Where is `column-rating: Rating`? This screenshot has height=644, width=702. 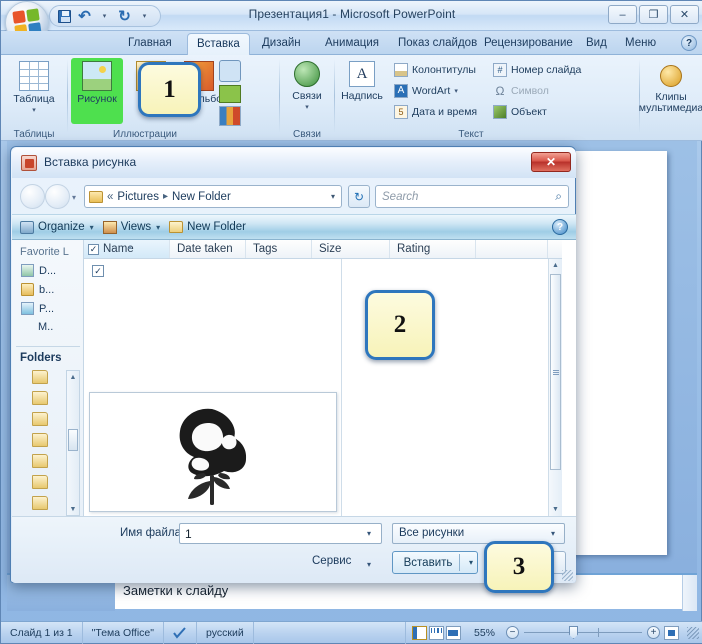
column-rating: Rating is located at coordinates (433, 249).